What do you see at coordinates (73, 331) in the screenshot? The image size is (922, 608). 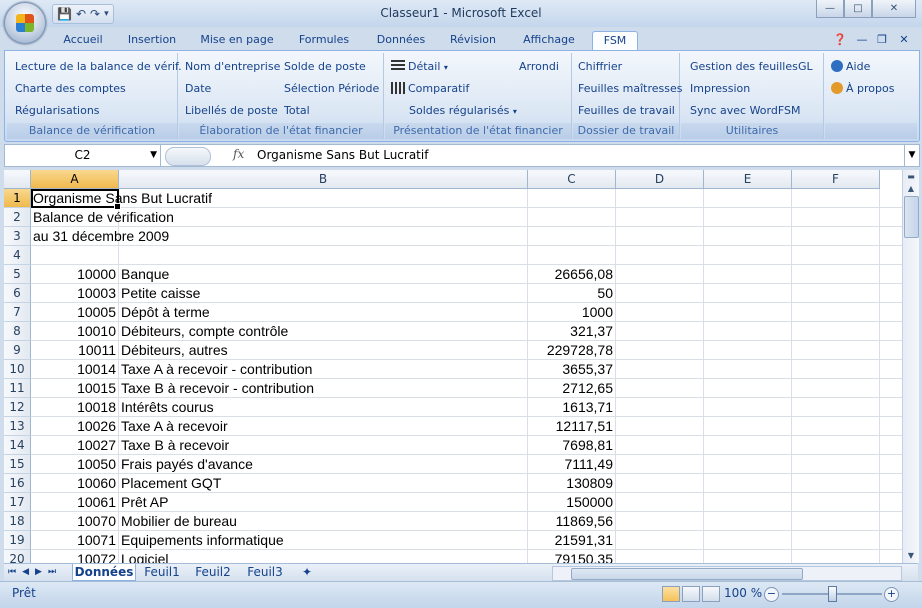 I see `cell-a: 10010` at bounding box center [73, 331].